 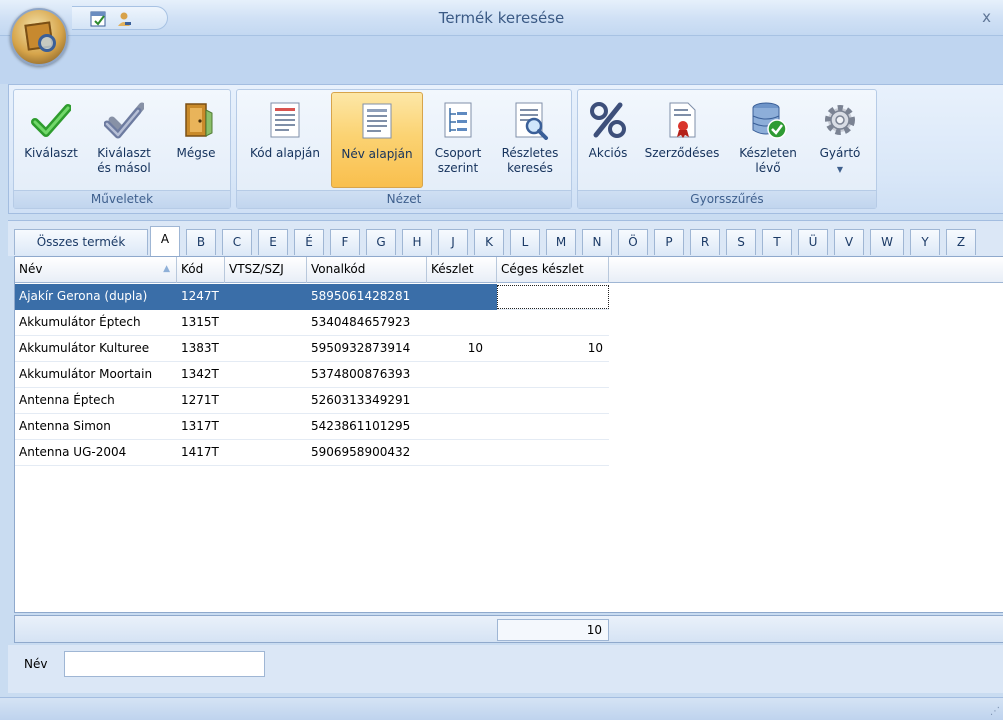 I want to click on tab-letter-y: Y, so click(x=925, y=242).